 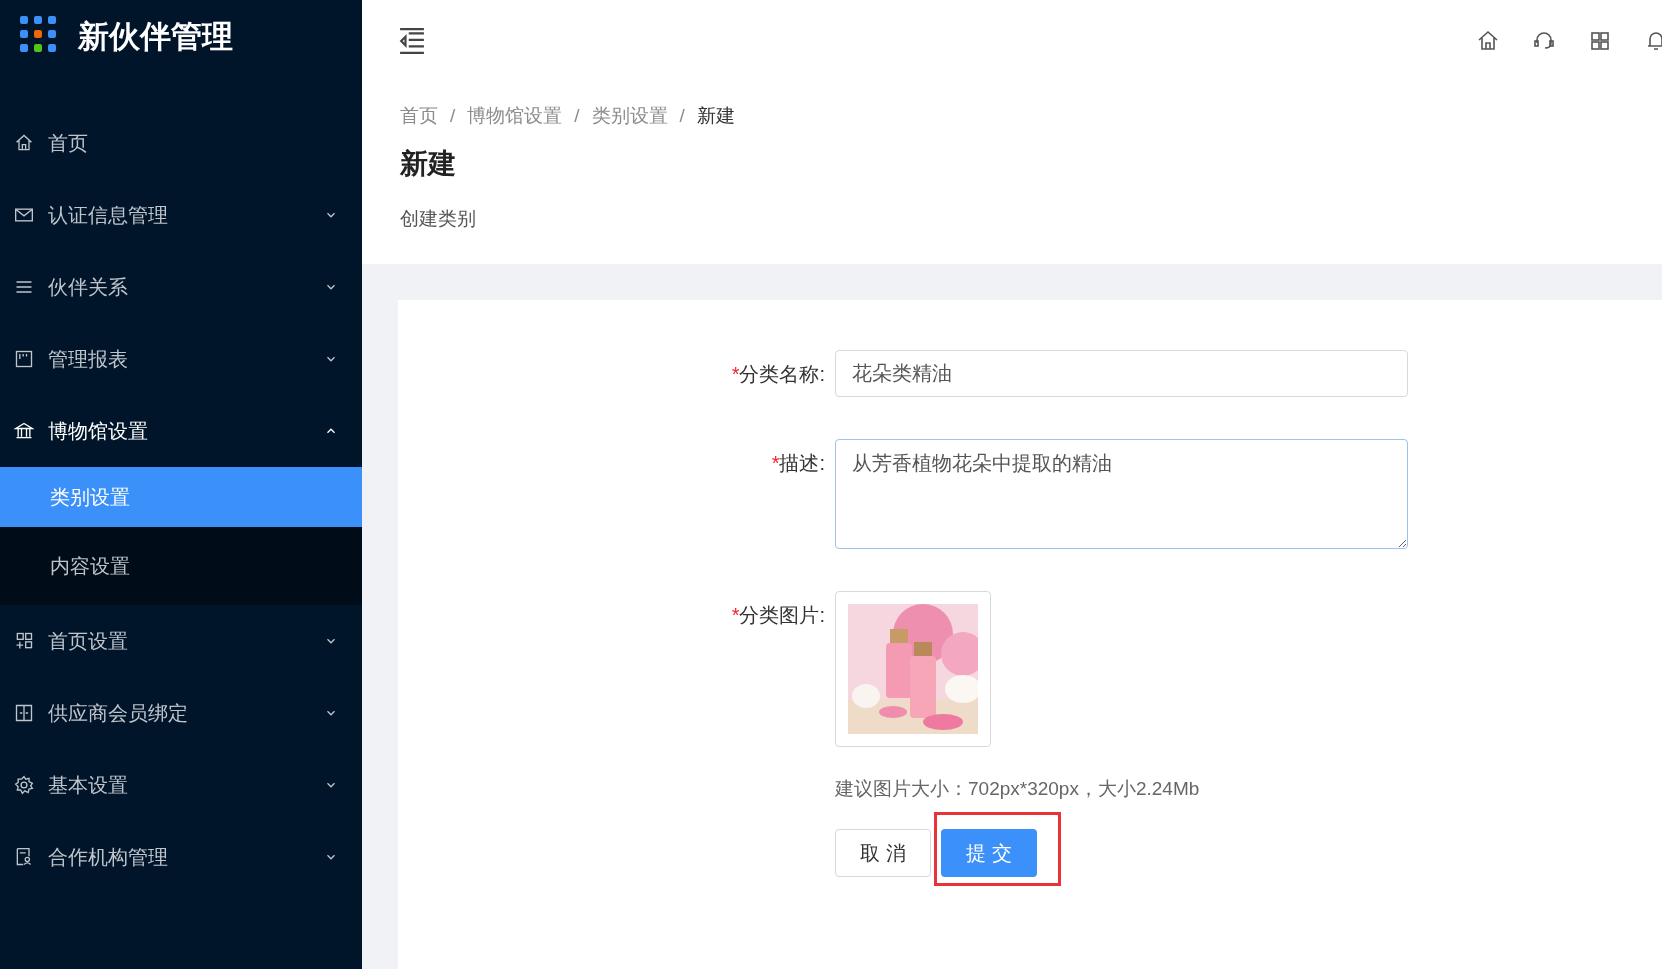 I want to click on menu-item: 基本设置, so click(x=181, y=785).